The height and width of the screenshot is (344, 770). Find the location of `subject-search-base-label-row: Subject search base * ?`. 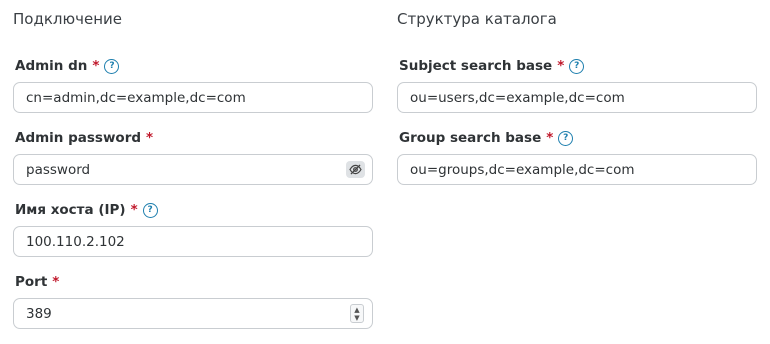

subject-search-base-label-row: Subject search base * ? is located at coordinates (577, 66).